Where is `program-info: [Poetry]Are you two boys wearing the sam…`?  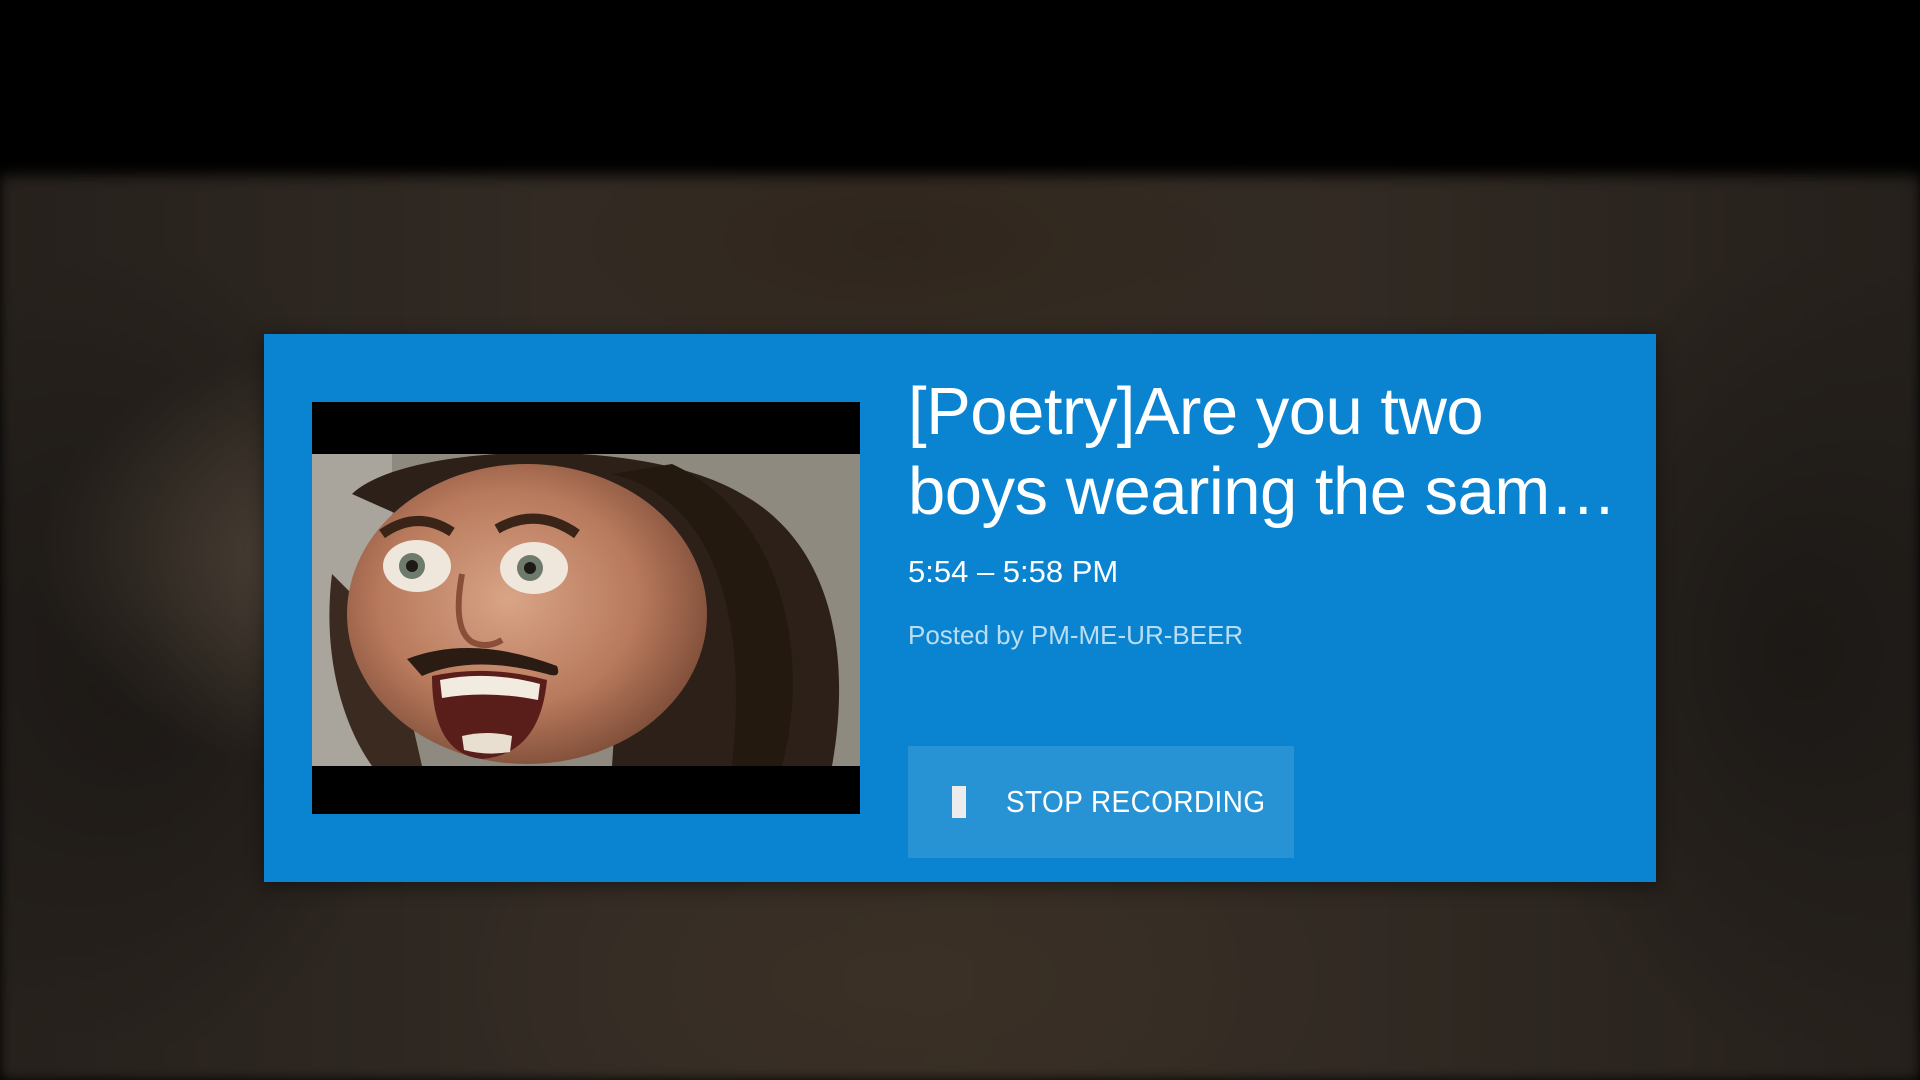 program-info: [Poetry]Are you two boys wearing the sam… is located at coordinates (1263, 512).